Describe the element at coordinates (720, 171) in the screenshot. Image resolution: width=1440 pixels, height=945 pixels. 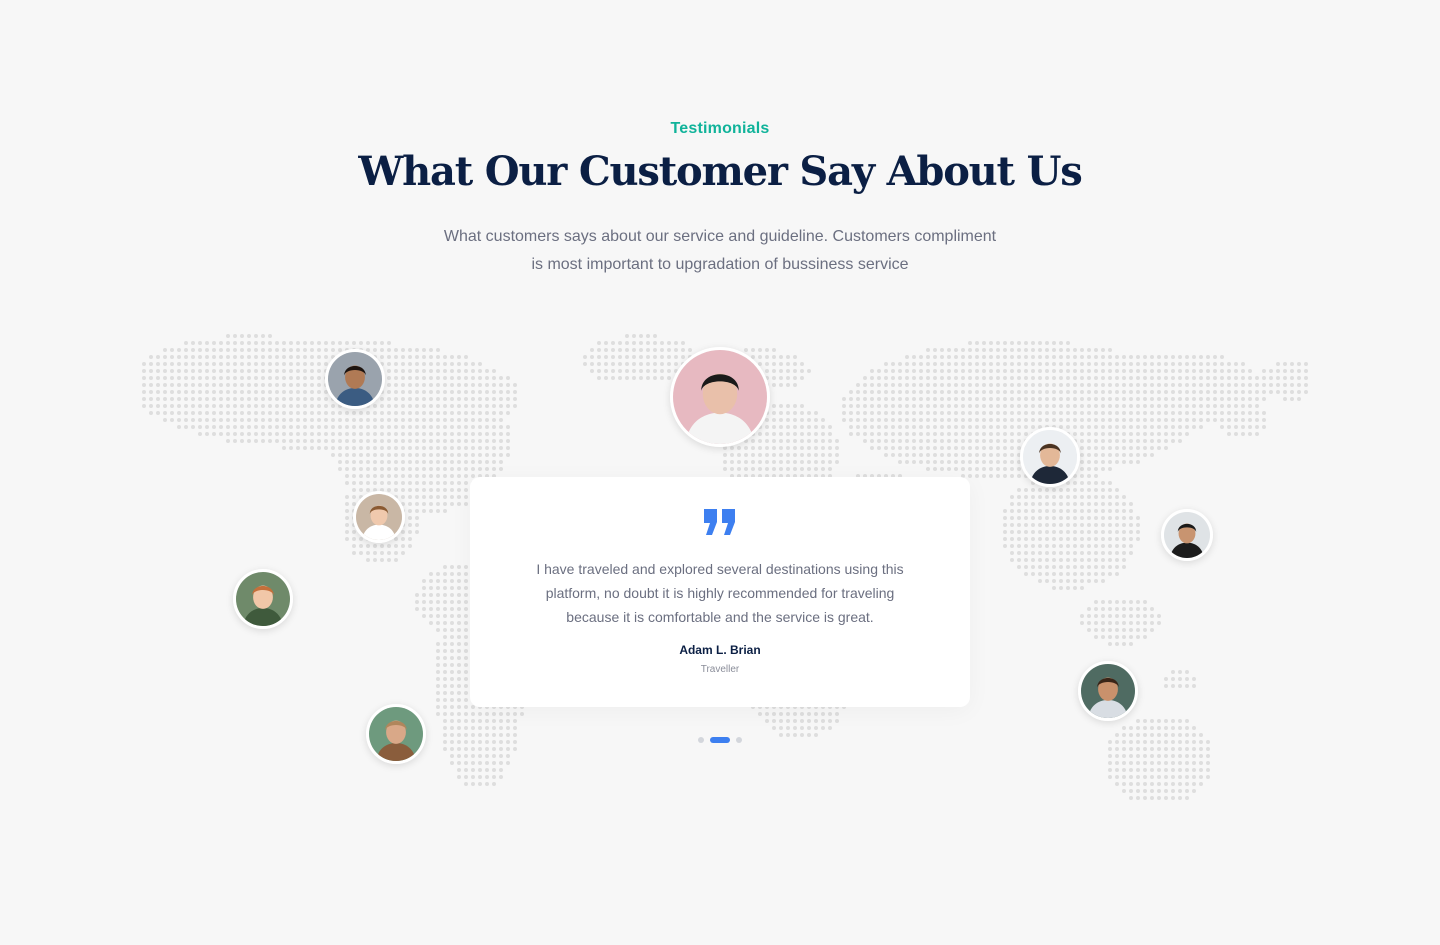
I see `section-title: What Our Customer Say About Us` at that location.